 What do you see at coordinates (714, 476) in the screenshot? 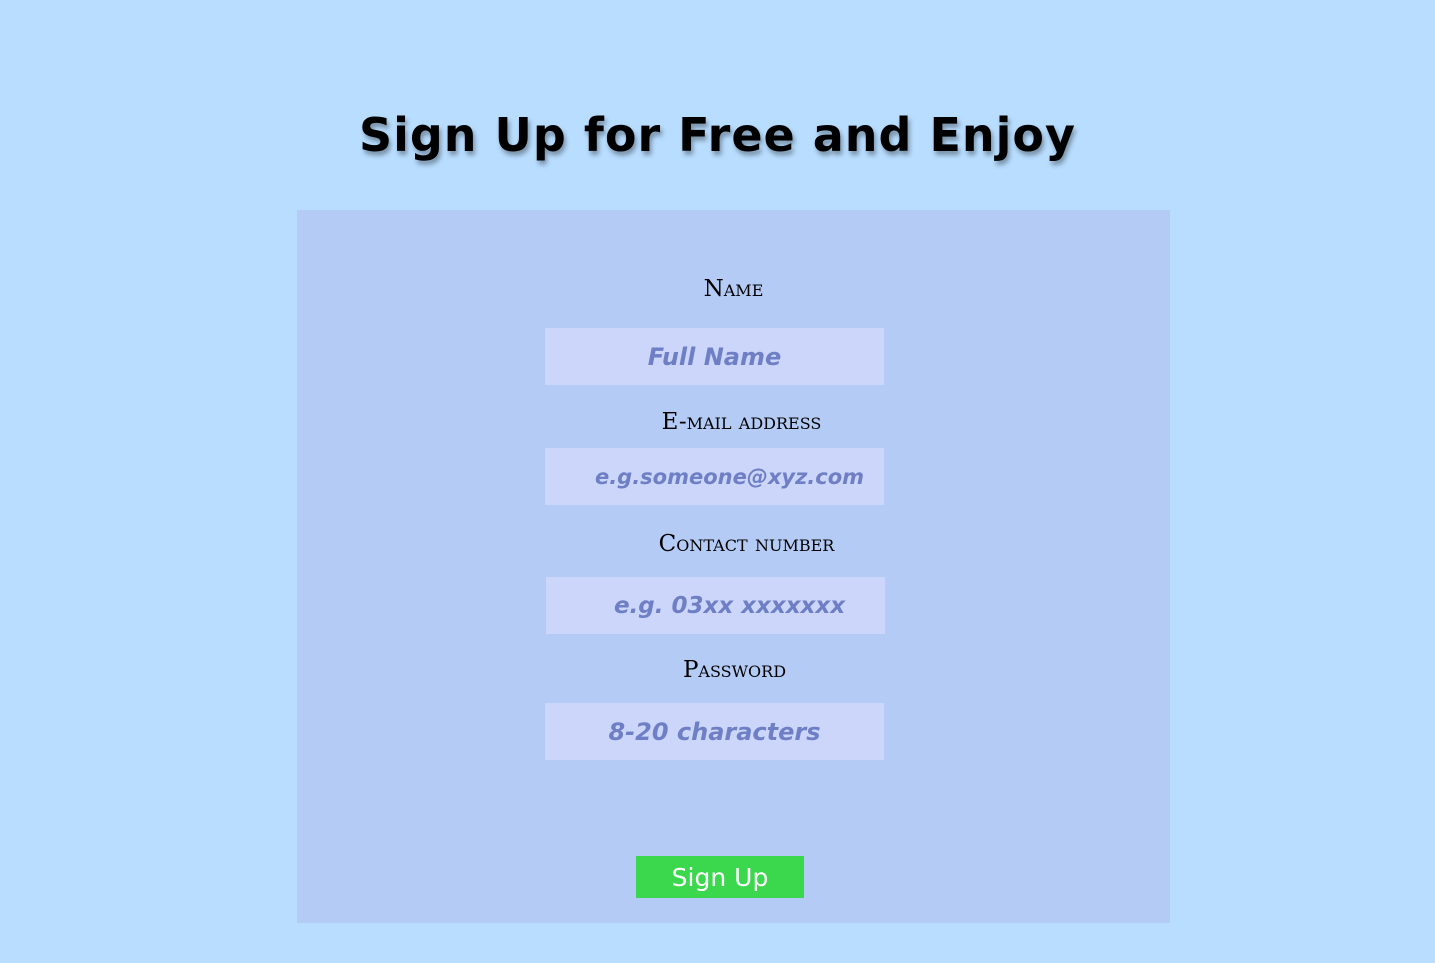
I see `email-input` at bounding box center [714, 476].